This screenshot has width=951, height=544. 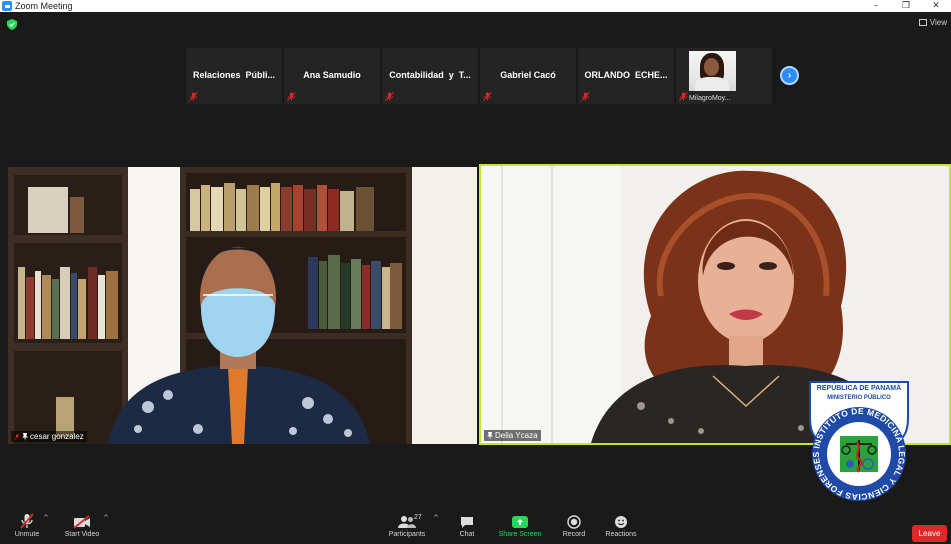 I want to click on participant-name: Ana Samudio, so click(x=332, y=75).